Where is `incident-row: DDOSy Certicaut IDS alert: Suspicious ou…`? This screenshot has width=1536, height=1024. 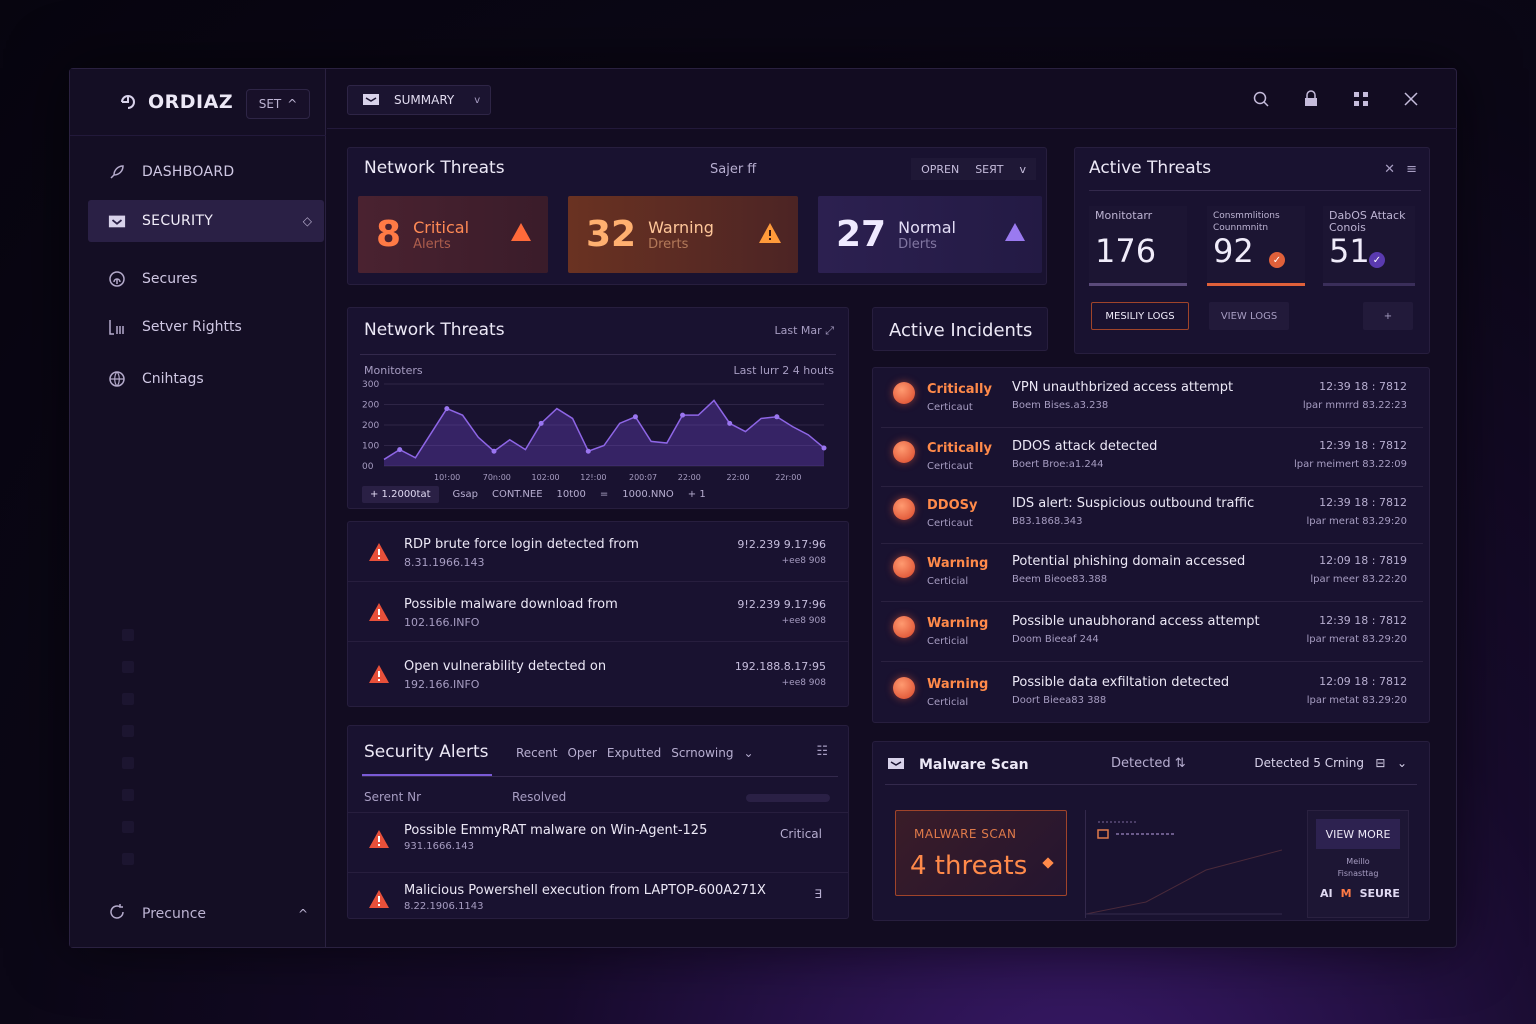 incident-row: DDOSy Certicaut IDS alert: Suspicious ou… is located at coordinates (1152, 515).